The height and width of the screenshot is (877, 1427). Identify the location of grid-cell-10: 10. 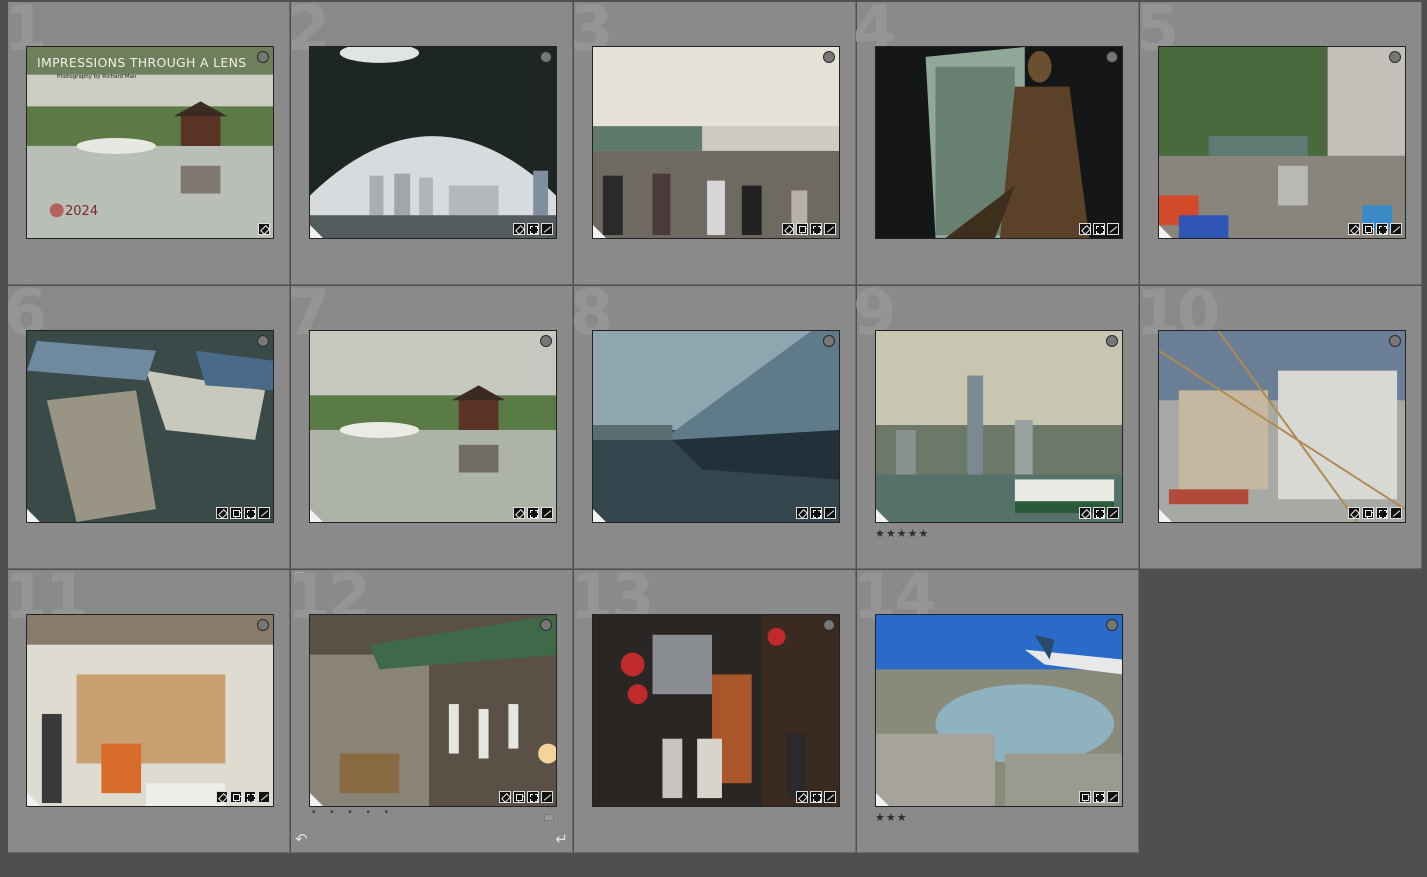
(1279, 425).